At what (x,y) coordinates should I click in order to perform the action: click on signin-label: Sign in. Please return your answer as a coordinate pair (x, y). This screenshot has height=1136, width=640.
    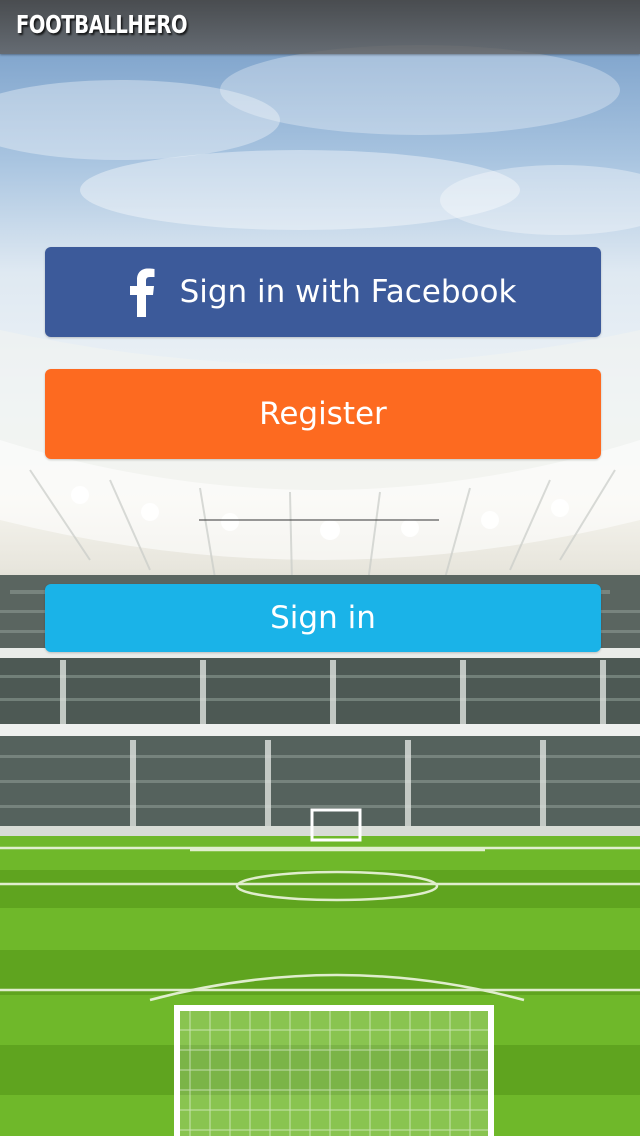
    Looking at the image, I should click on (323, 618).